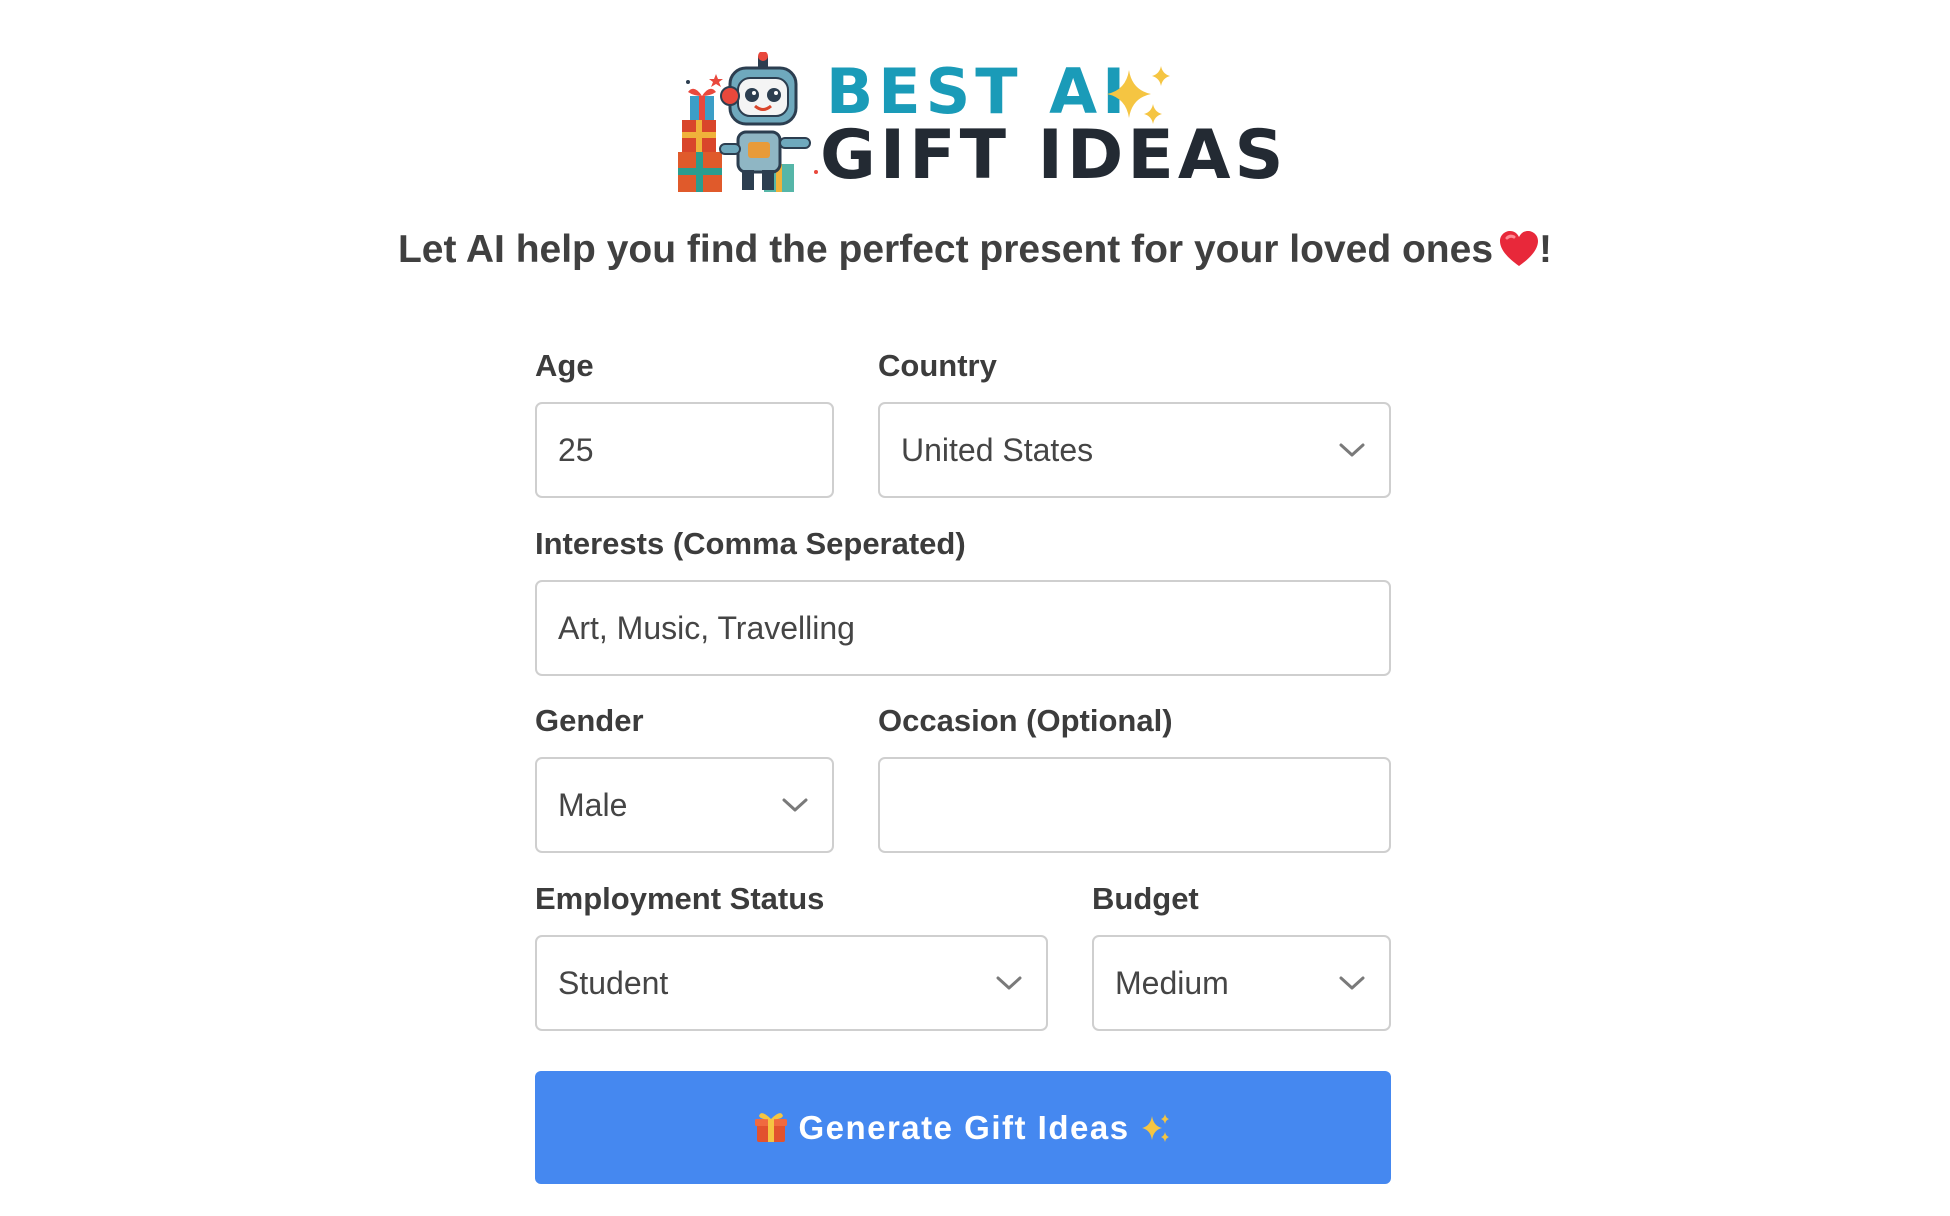 The height and width of the screenshot is (1216, 1950). What do you see at coordinates (684, 805) in the screenshot?
I see `gender-select: Male` at bounding box center [684, 805].